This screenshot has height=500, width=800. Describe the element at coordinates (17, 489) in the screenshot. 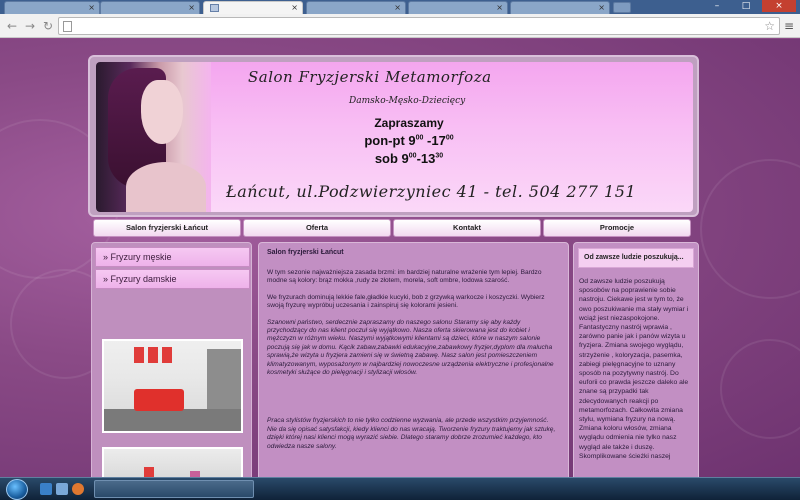

I see `start-button` at that location.